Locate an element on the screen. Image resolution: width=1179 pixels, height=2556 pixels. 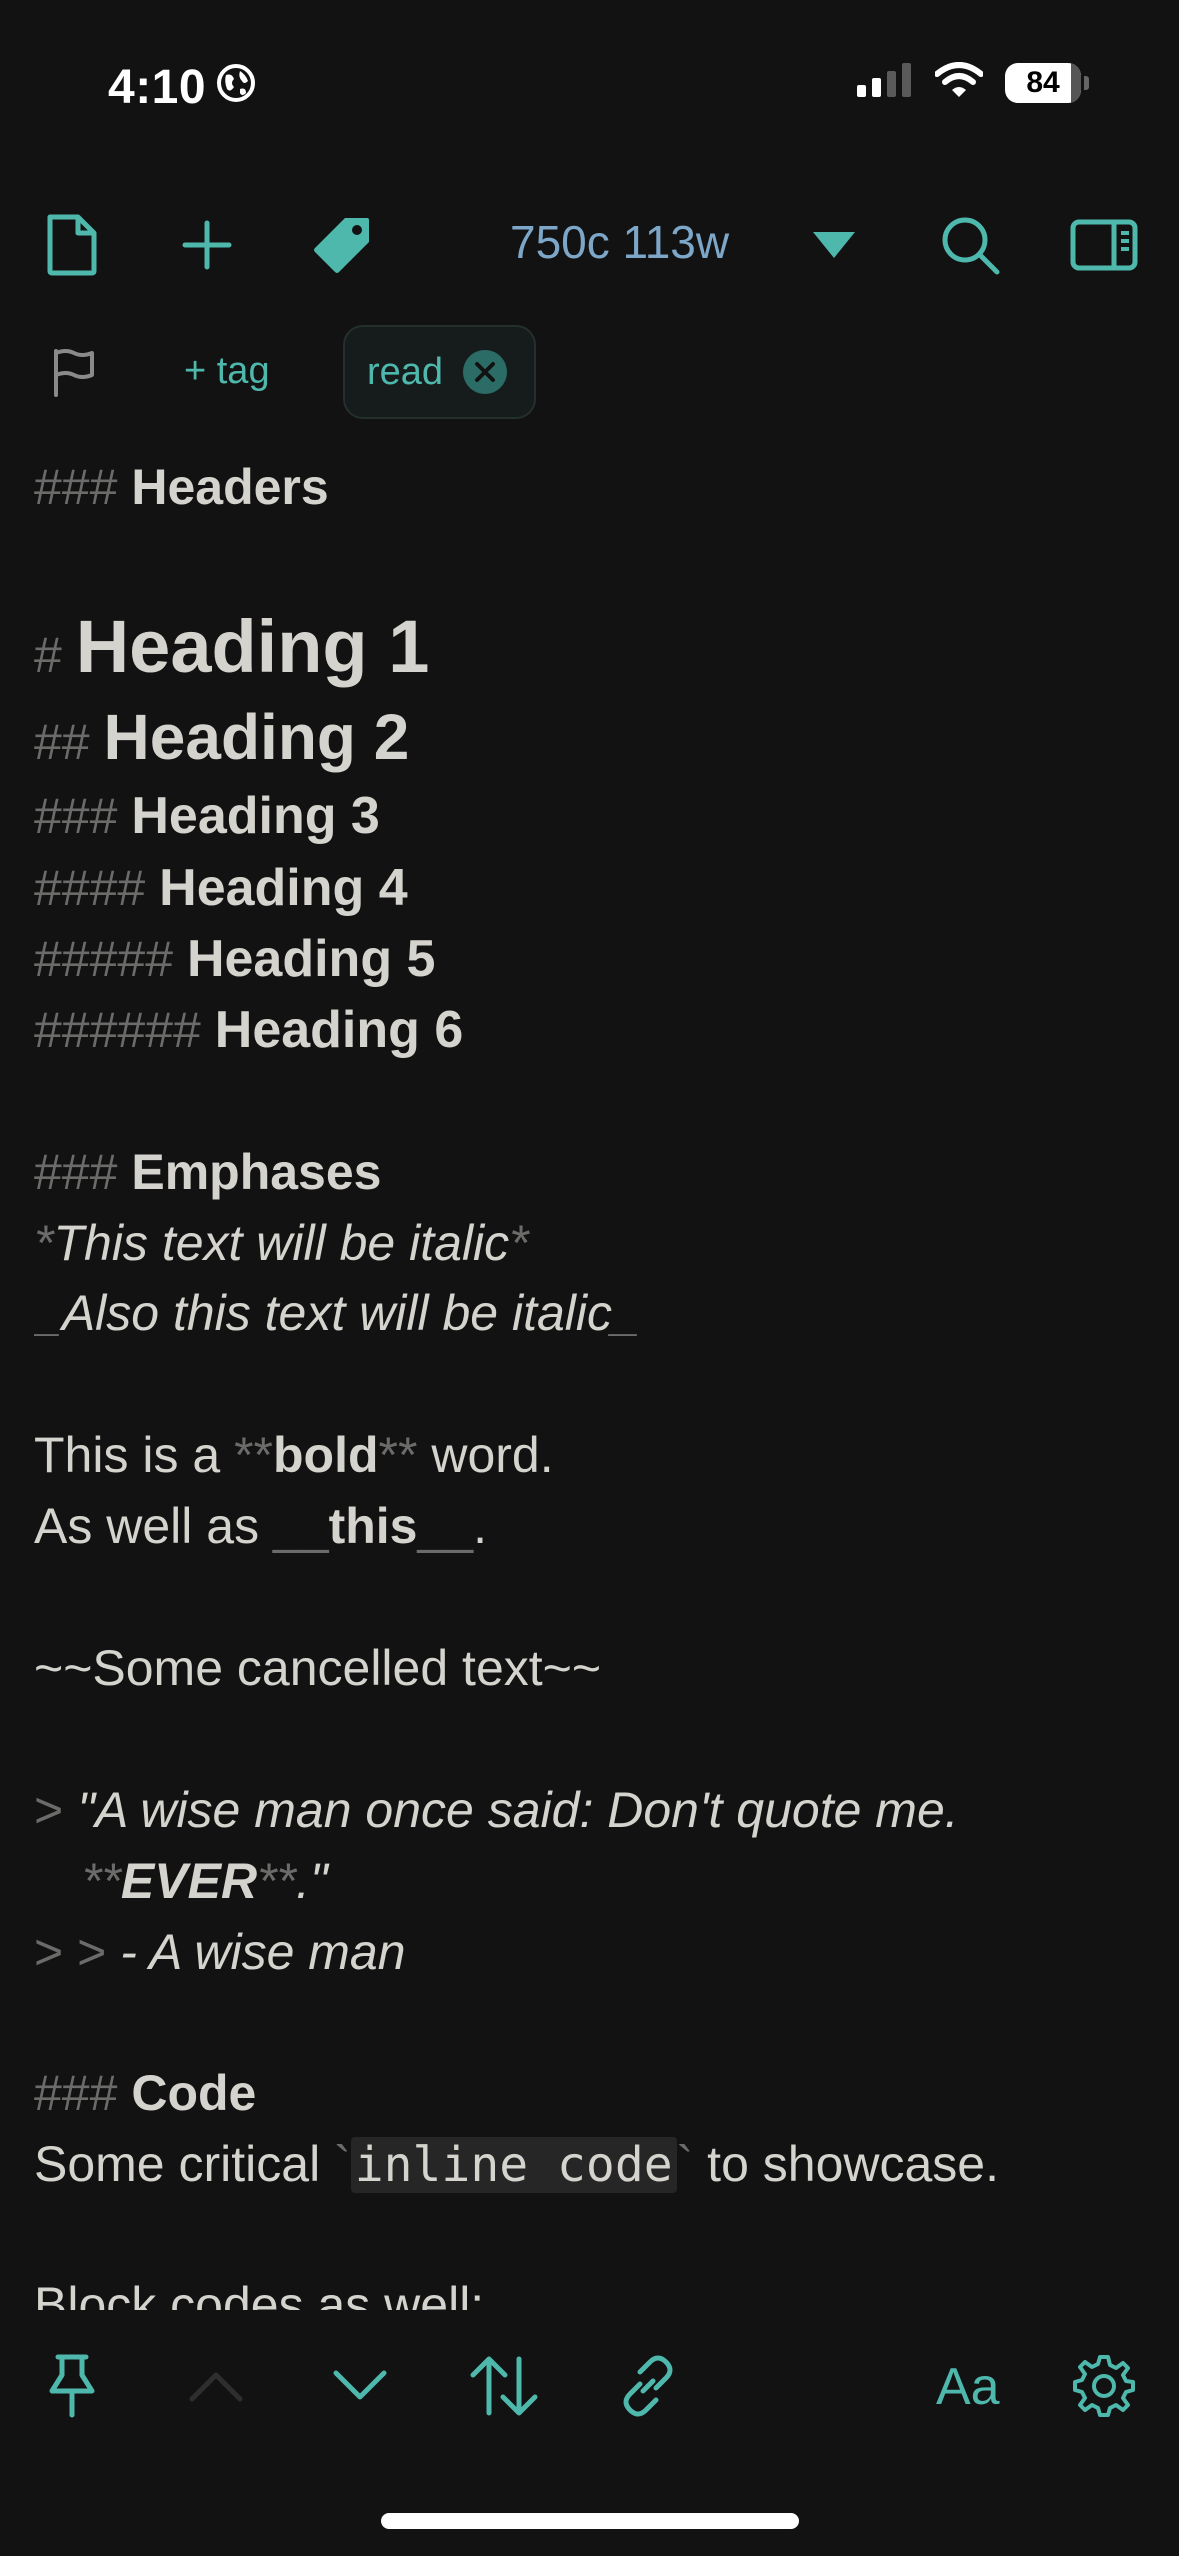
plain-text: word. is located at coordinates (485, 1455).